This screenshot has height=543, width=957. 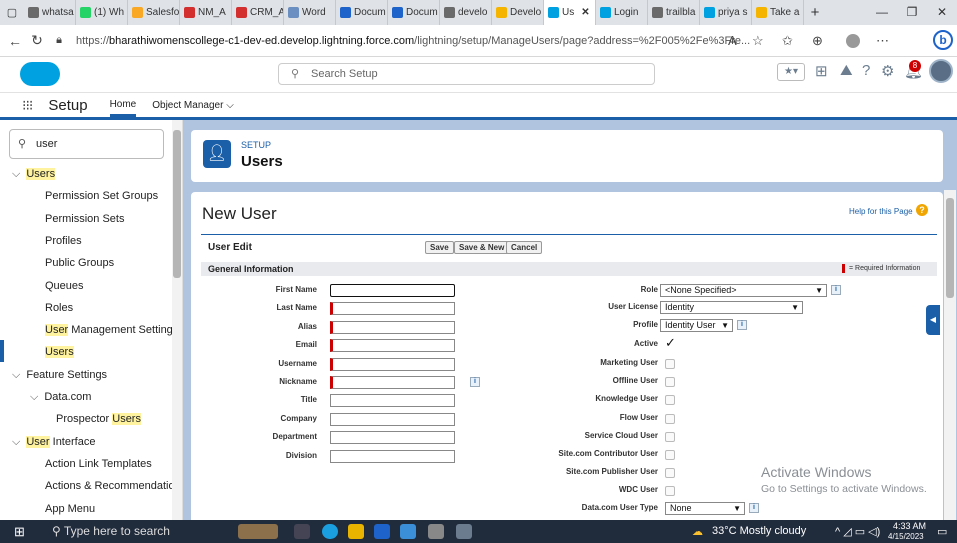 I want to click on restore-icon: ❐, so click(x=912, y=12).